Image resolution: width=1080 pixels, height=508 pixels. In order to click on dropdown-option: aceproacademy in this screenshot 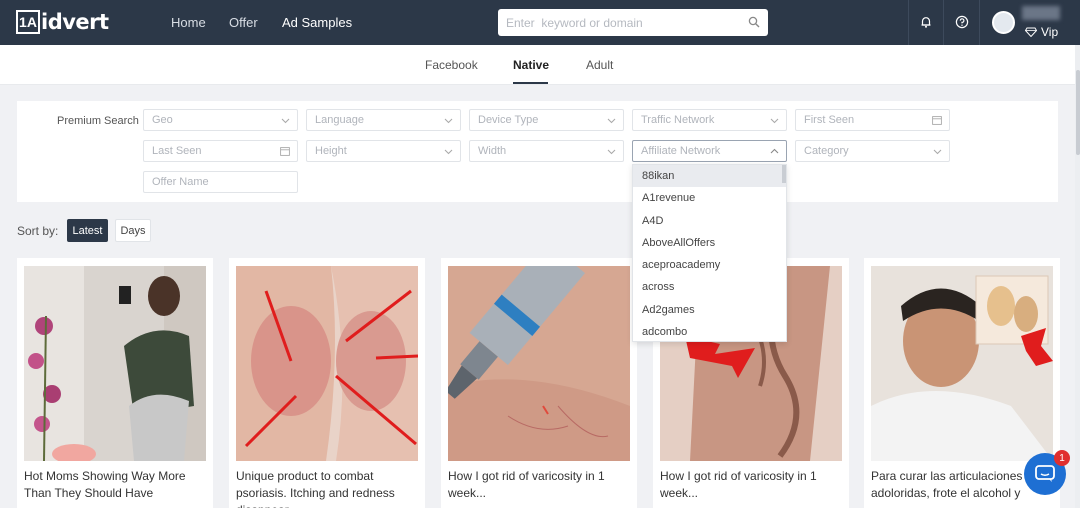, I will do `click(709, 265)`.